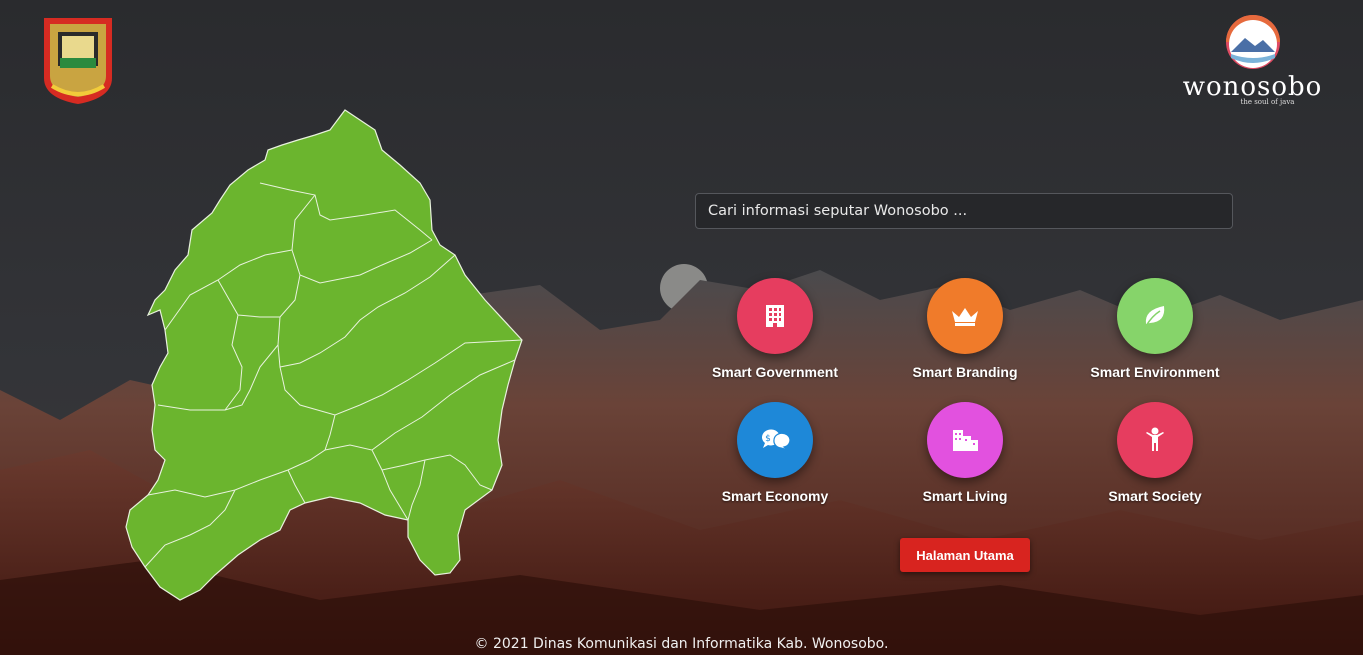 The width and height of the screenshot is (1363, 655). What do you see at coordinates (78, 61) in the screenshot?
I see `regency-crest-logo` at bounding box center [78, 61].